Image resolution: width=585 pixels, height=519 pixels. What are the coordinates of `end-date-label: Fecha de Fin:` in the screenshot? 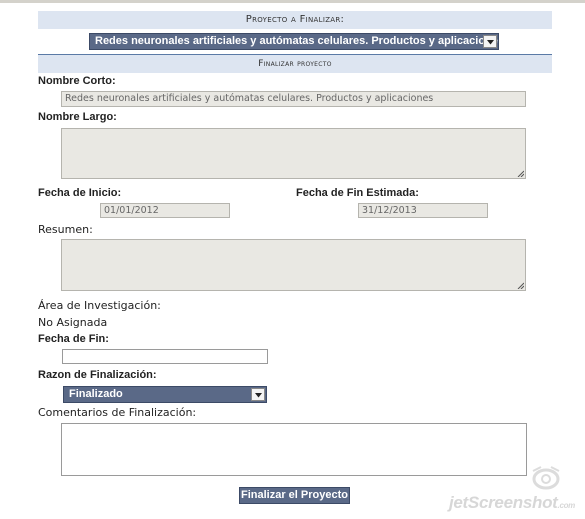 It's located at (73, 339).